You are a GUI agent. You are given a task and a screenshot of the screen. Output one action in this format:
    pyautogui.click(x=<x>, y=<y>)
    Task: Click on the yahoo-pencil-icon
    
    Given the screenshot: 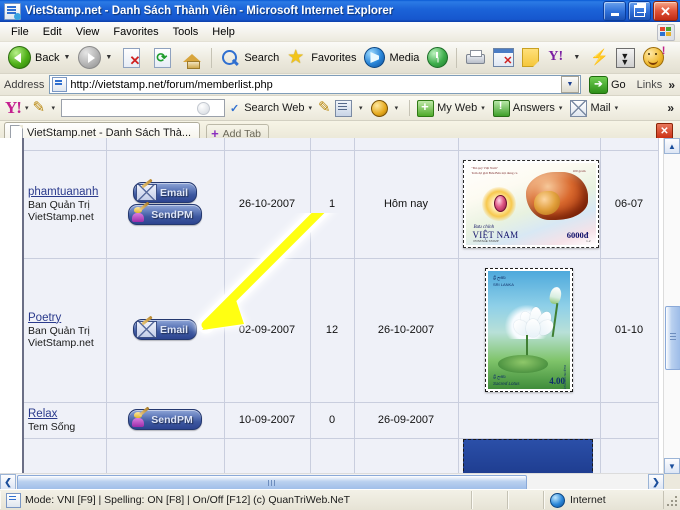 What is the action you would take?
    pyautogui.click(x=39, y=107)
    